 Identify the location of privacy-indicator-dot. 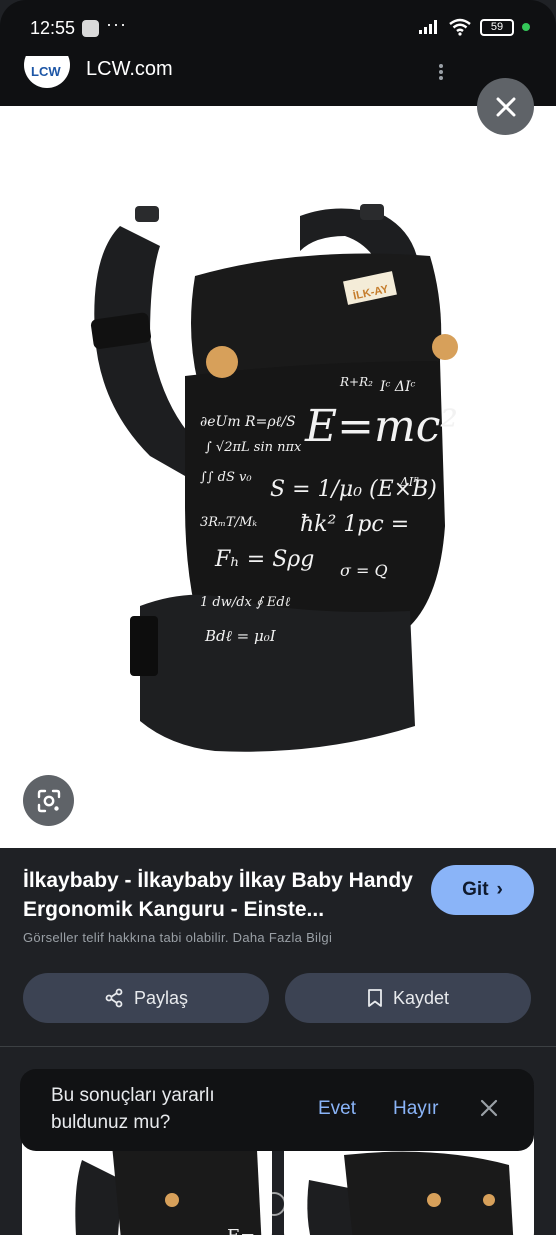
(526, 27).